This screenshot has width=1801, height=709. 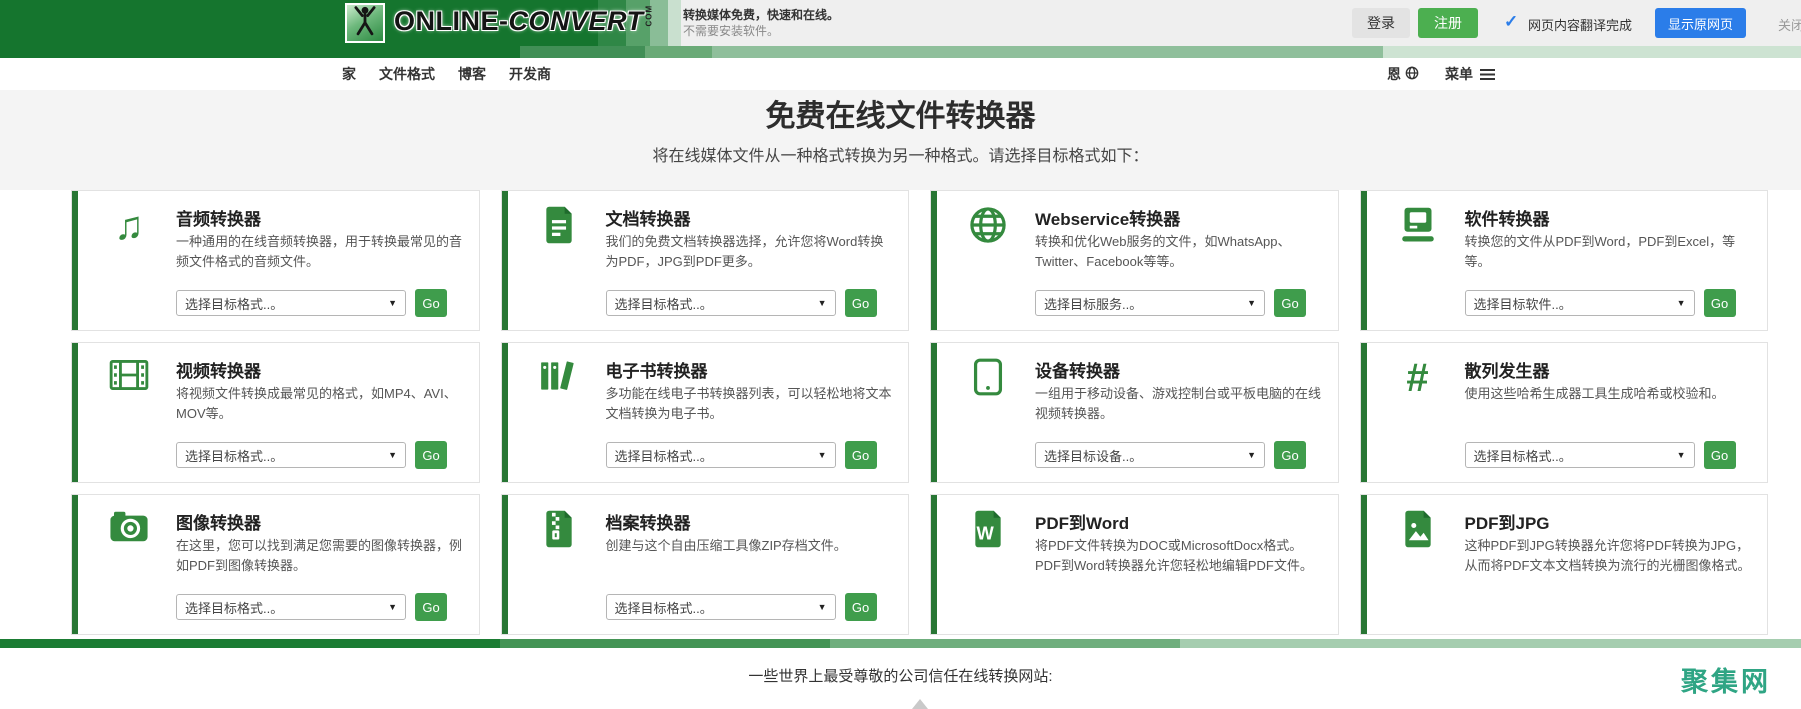 What do you see at coordinates (559, 381) in the screenshot?
I see `books-icon` at bounding box center [559, 381].